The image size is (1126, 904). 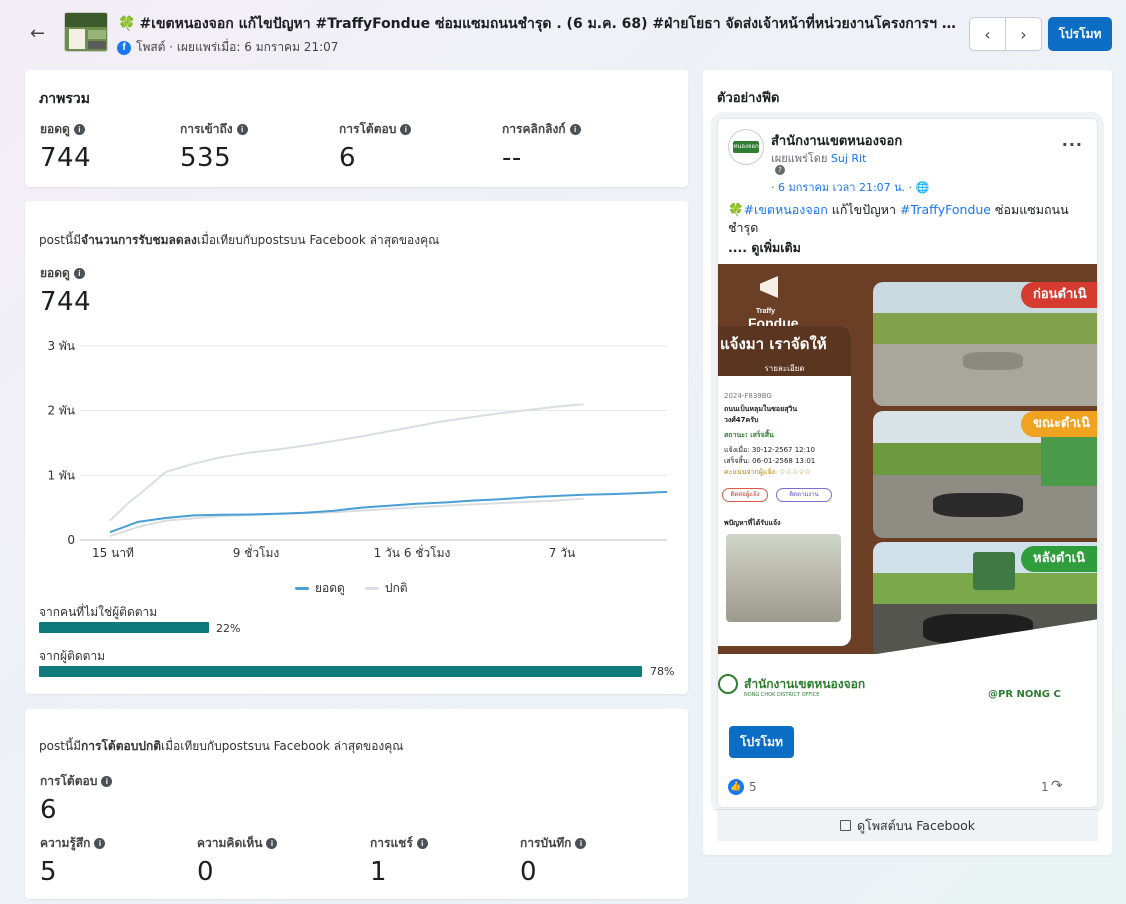 I want to click on followers-bar, so click(x=340, y=671).